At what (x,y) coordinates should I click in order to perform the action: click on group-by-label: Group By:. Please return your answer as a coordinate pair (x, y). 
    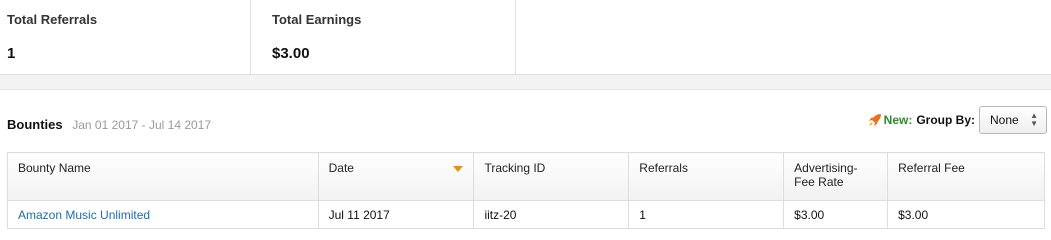
    Looking at the image, I should click on (945, 120).